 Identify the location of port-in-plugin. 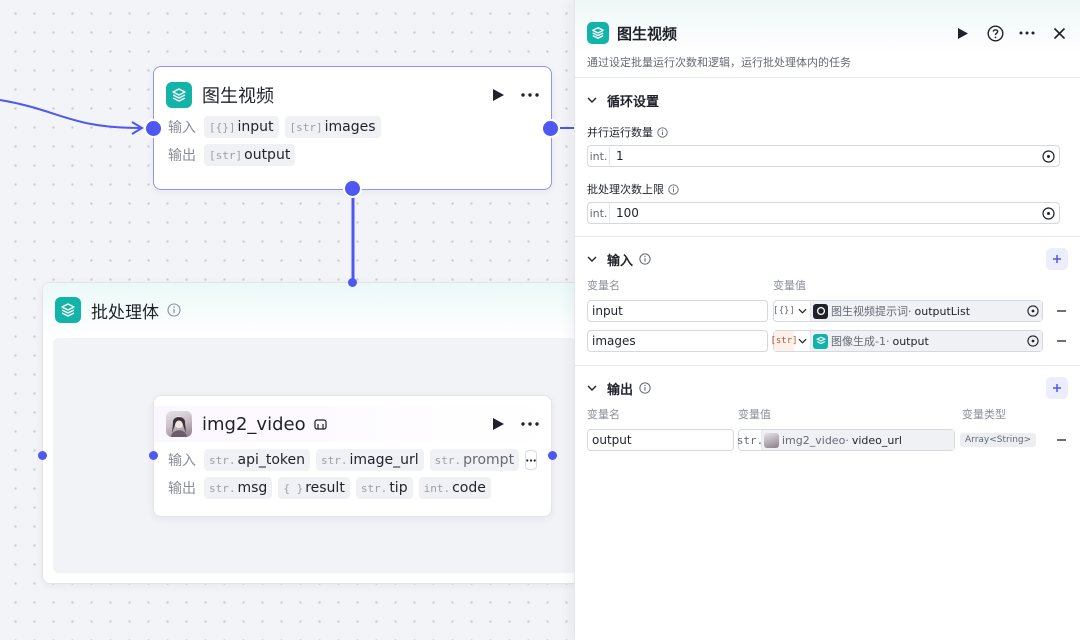
(153, 455).